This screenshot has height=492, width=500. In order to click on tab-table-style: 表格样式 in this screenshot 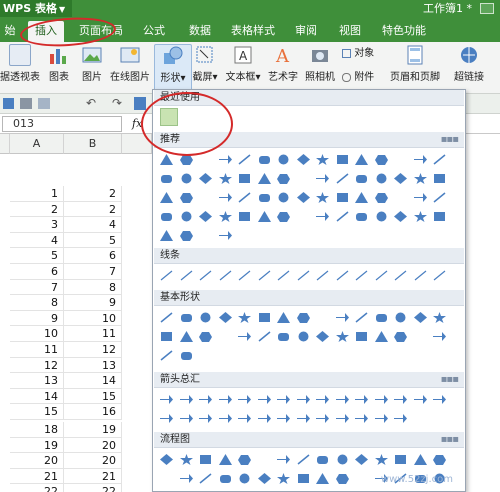, I will do `click(253, 31)`.